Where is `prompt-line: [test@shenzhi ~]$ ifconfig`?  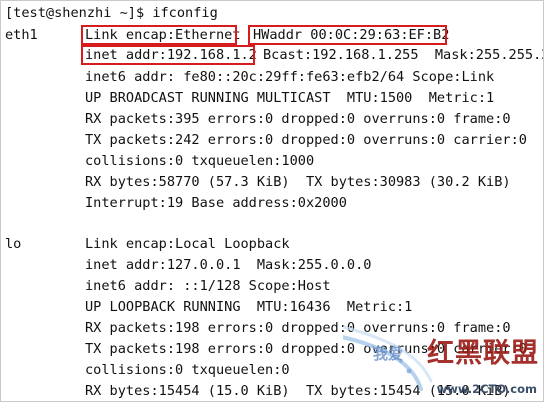 prompt-line: [test@shenzhi ~]$ ifconfig is located at coordinates (109, 13).